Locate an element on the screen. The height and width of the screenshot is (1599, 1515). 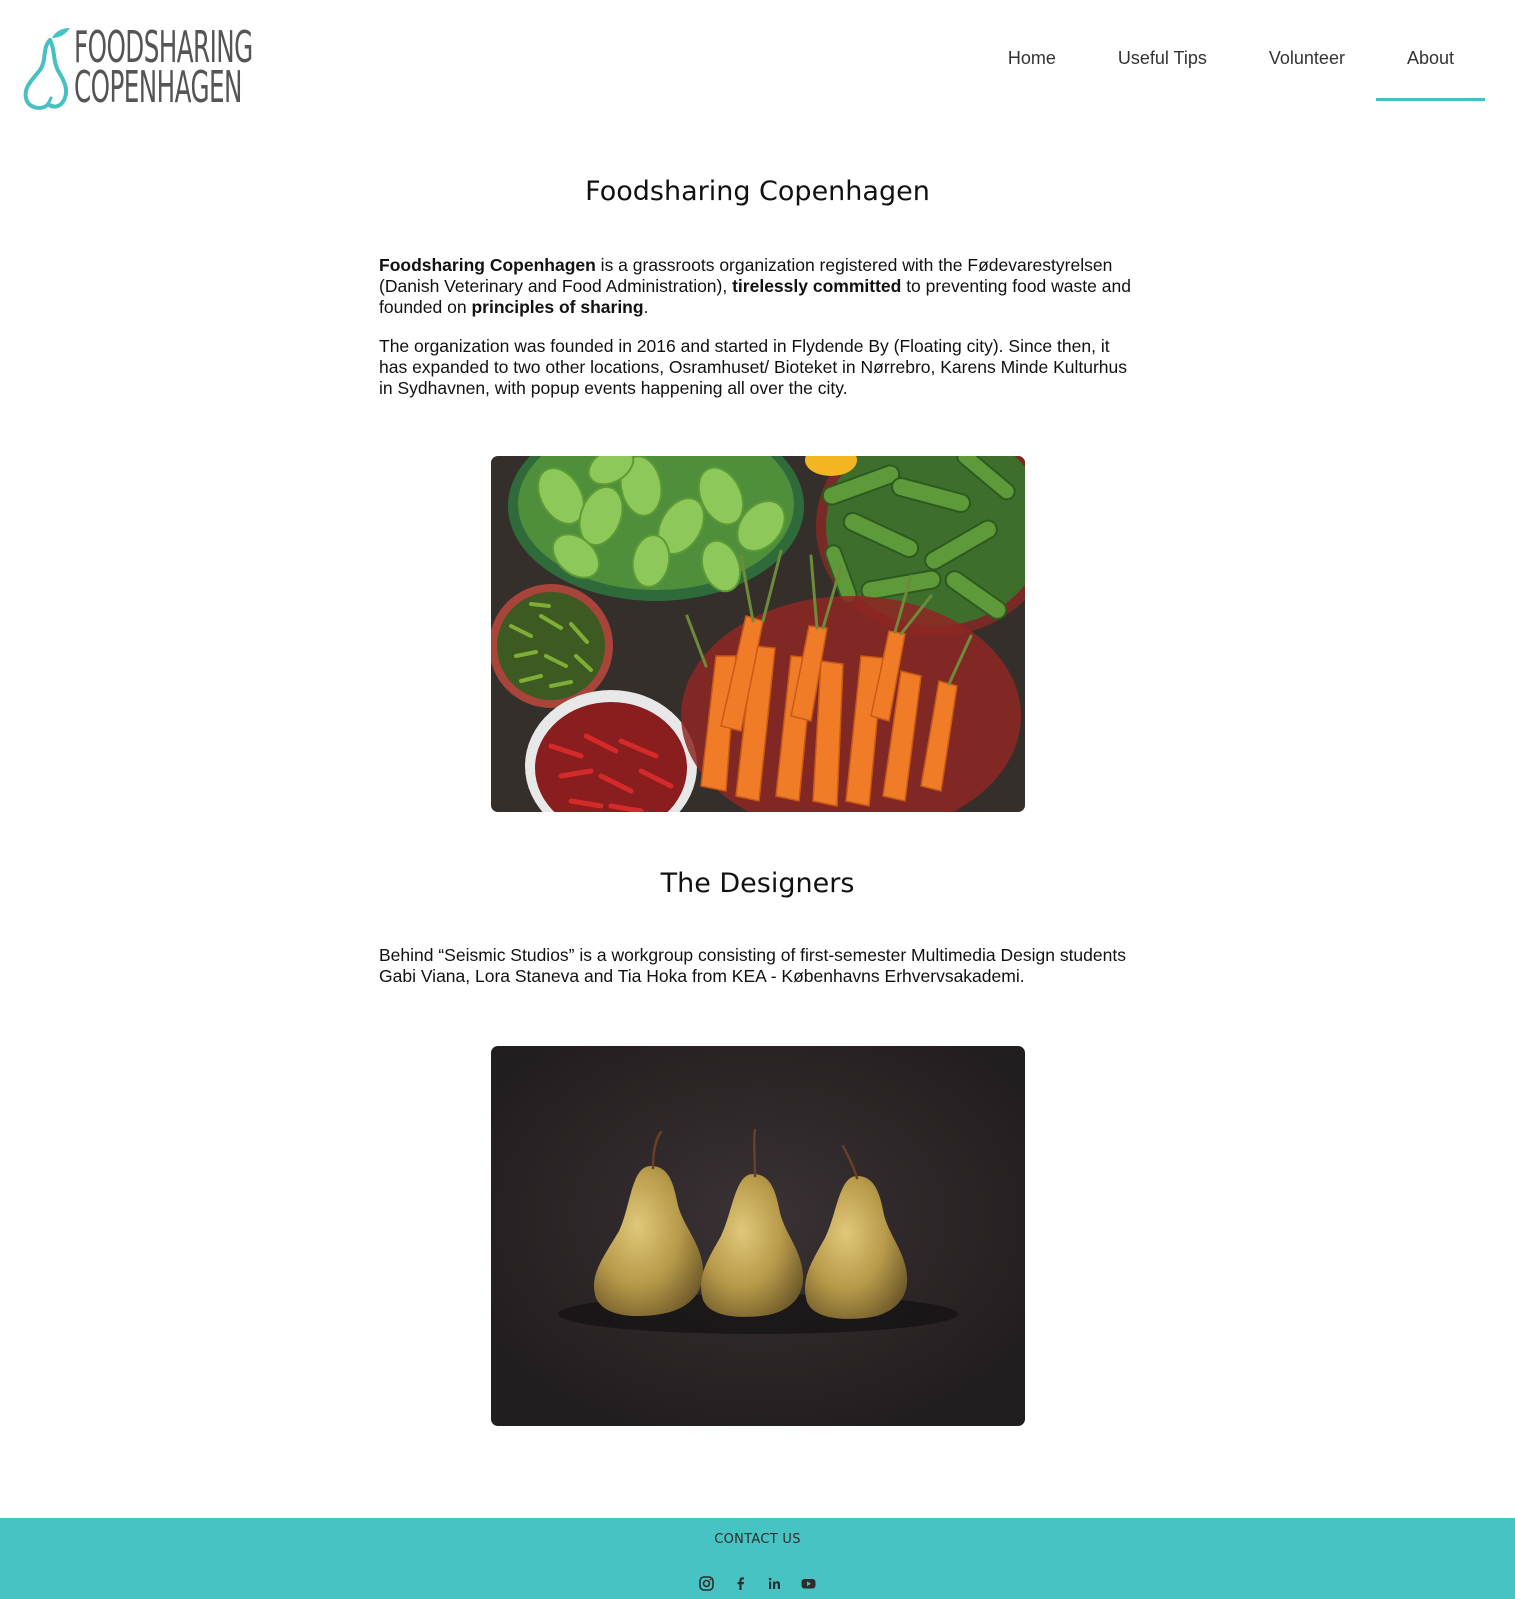
pear-logo-icon is located at coordinates (46, 69).